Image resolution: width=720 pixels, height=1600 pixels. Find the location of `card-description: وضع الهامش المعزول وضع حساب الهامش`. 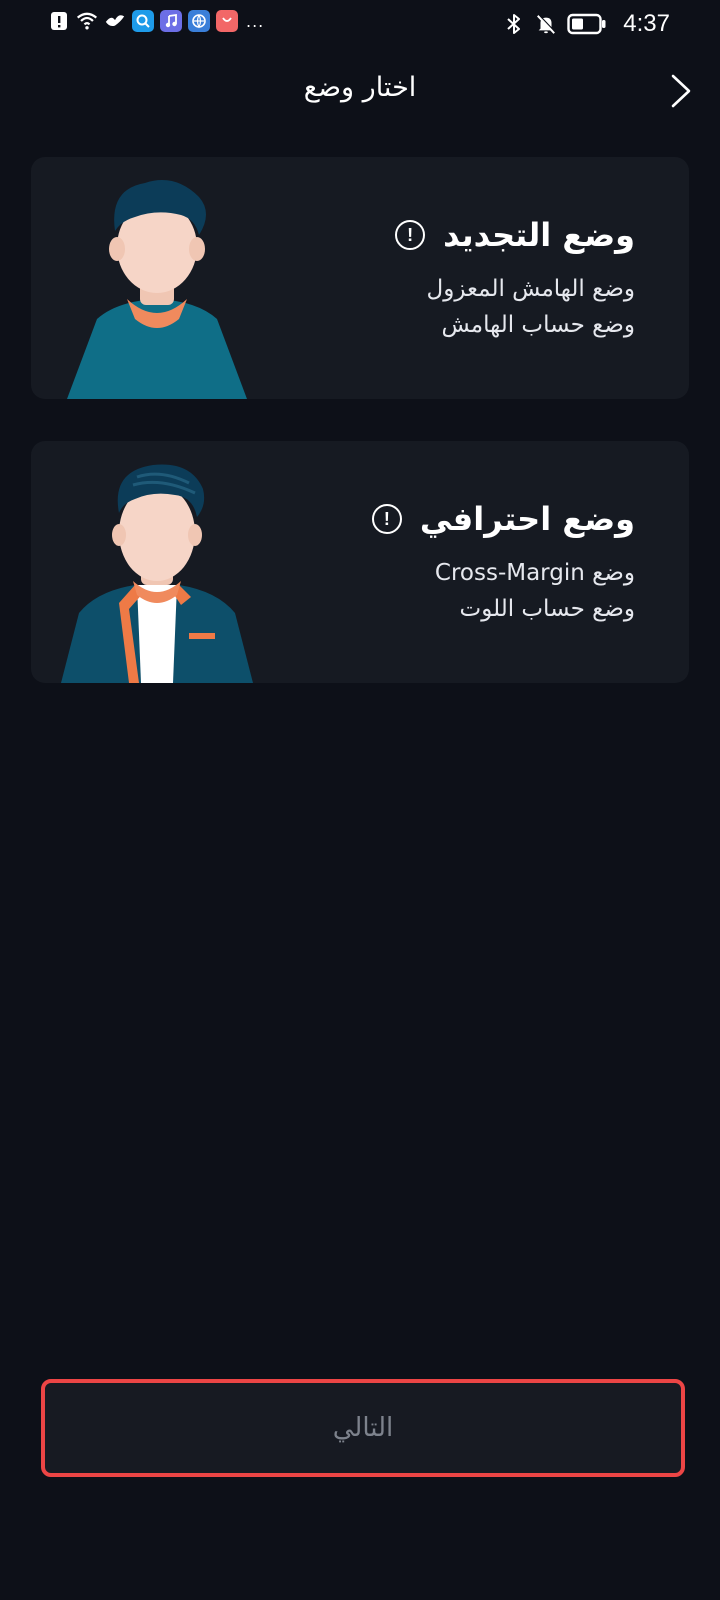

card-description: وضع الهامش المعزول وضع حساب الهامش is located at coordinates (455, 307).